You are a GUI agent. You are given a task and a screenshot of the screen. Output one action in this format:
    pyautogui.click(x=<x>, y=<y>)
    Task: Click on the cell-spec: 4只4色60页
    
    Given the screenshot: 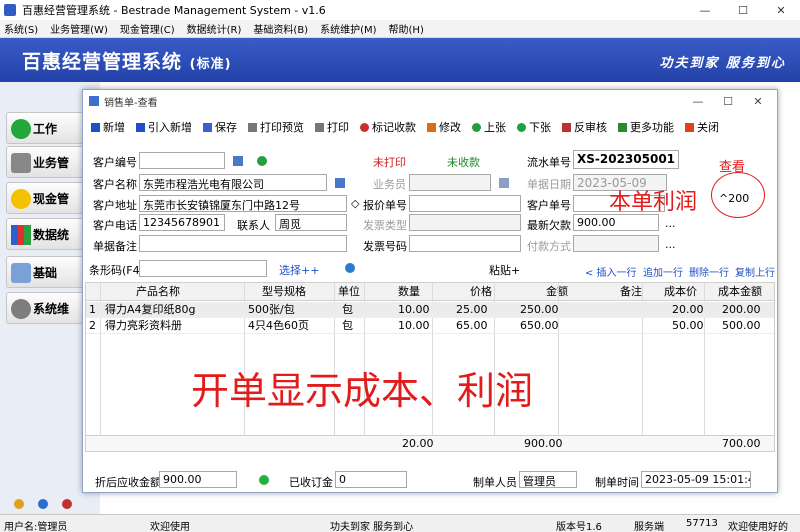 What is the action you would take?
    pyautogui.click(x=278, y=325)
    